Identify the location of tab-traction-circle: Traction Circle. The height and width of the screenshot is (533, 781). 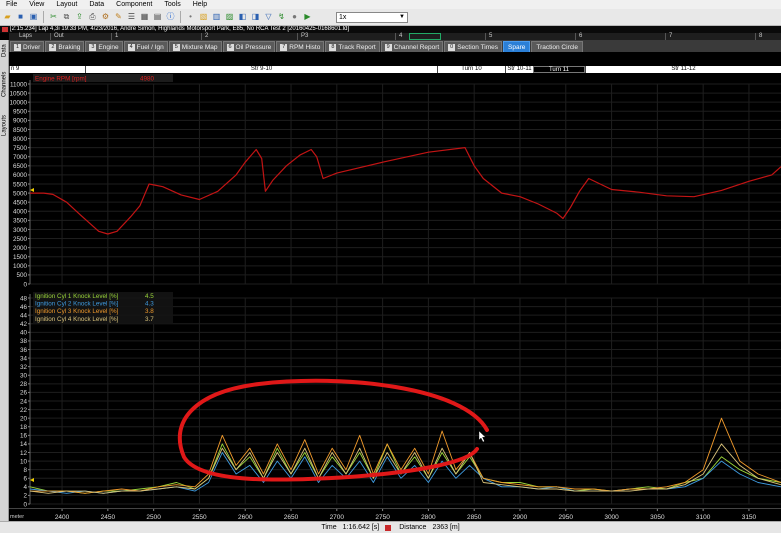
(557, 46).